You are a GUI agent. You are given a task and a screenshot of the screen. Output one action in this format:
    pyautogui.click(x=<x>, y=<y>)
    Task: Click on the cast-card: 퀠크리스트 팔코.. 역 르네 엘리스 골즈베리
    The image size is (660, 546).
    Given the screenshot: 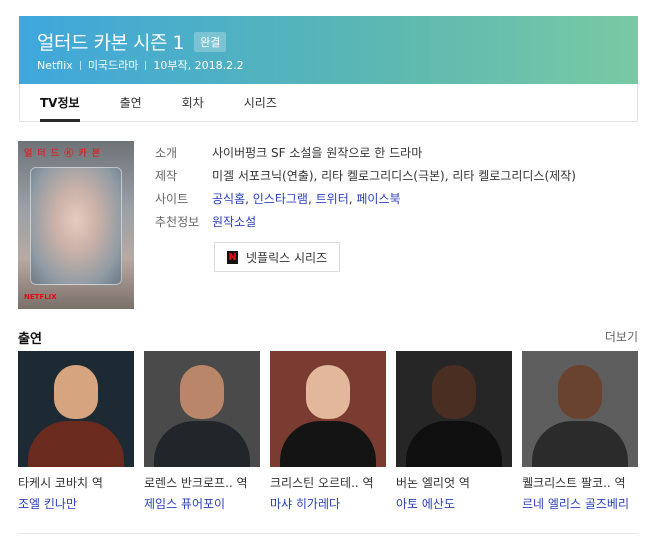 What is the action you would take?
    pyautogui.click(x=580, y=431)
    